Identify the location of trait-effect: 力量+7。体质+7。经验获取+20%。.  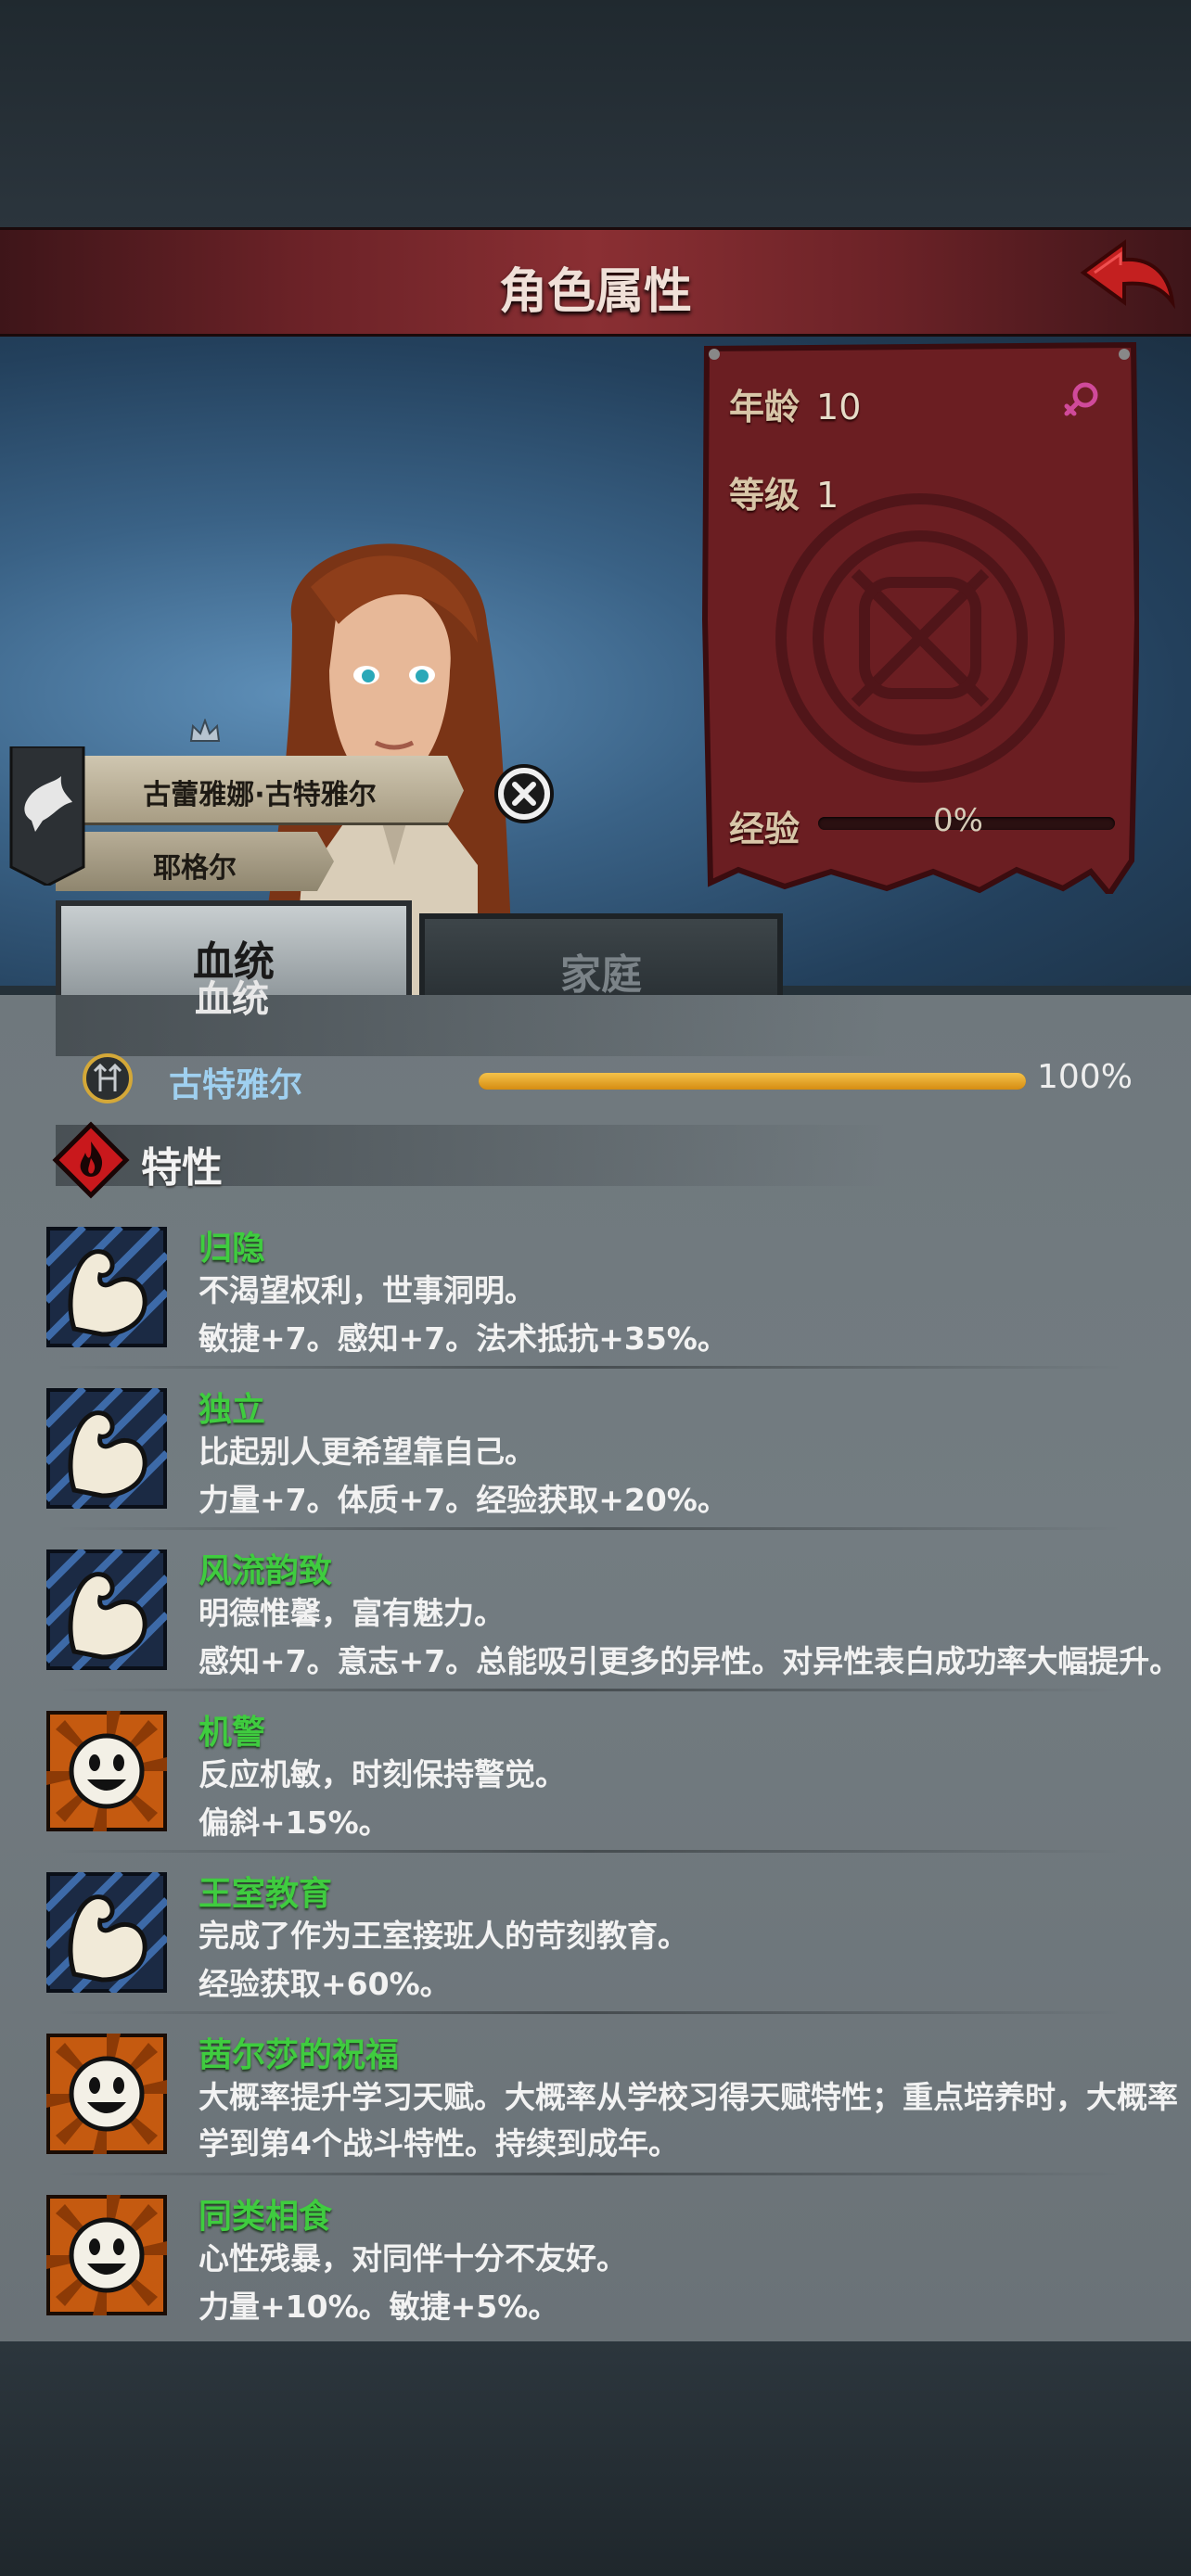
(463, 1500).